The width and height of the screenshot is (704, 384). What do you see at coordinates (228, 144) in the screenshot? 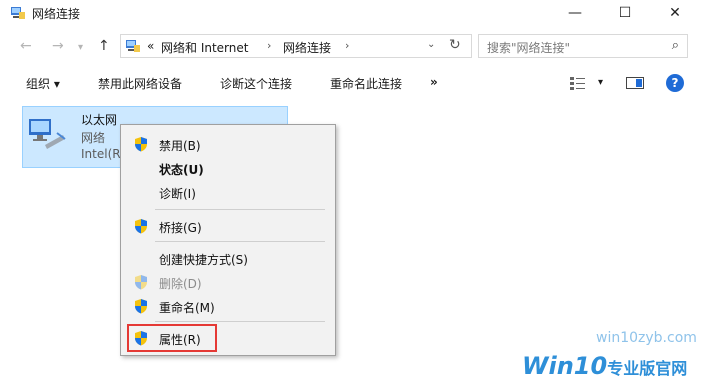
I see `menu-item-disable: 禁用(B)` at bounding box center [228, 144].